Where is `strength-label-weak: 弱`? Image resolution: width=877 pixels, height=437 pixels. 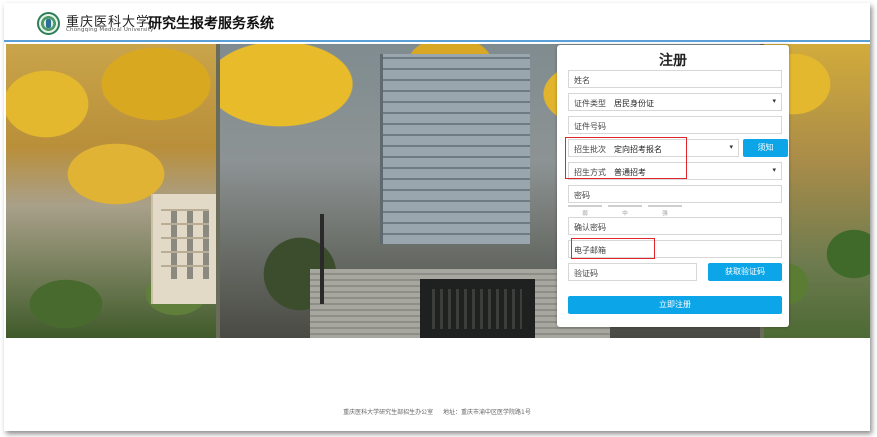
strength-label-weak: 弱 is located at coordinates (585, 214).